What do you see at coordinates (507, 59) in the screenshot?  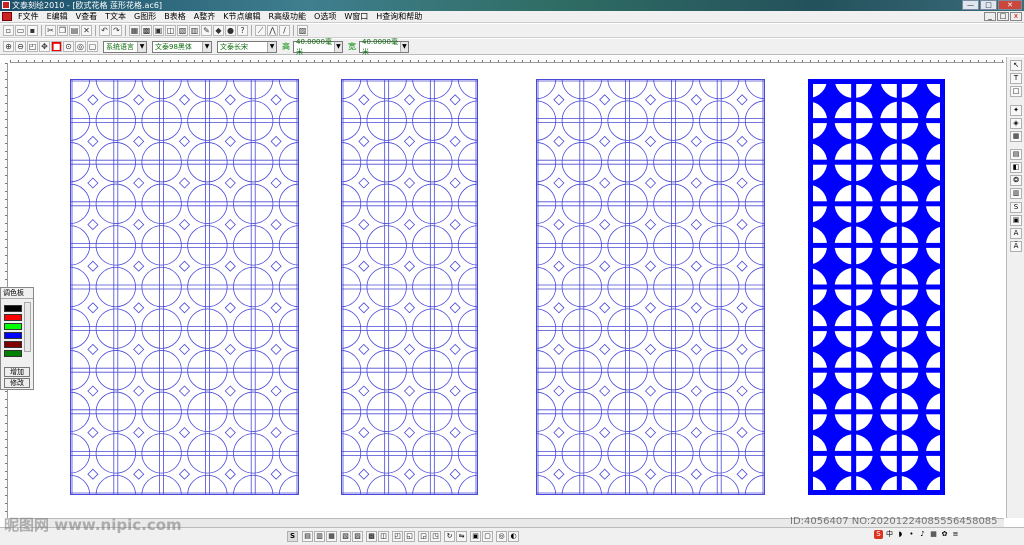 I see `horizontal-ruler` at bounding box center [507, 59].